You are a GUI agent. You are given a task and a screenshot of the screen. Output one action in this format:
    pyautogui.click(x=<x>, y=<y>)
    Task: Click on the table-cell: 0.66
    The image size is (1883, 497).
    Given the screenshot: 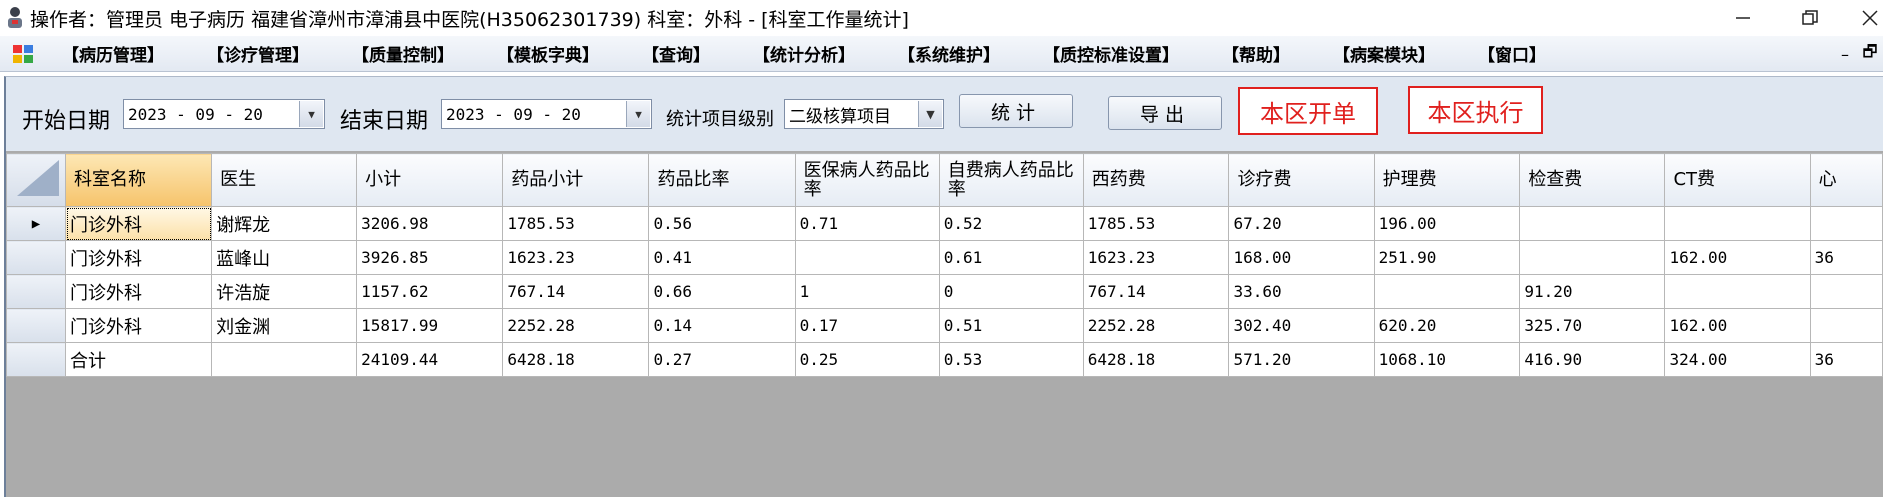 What is the action you would take?
    pyautogui.click(x=722, y=291)
    